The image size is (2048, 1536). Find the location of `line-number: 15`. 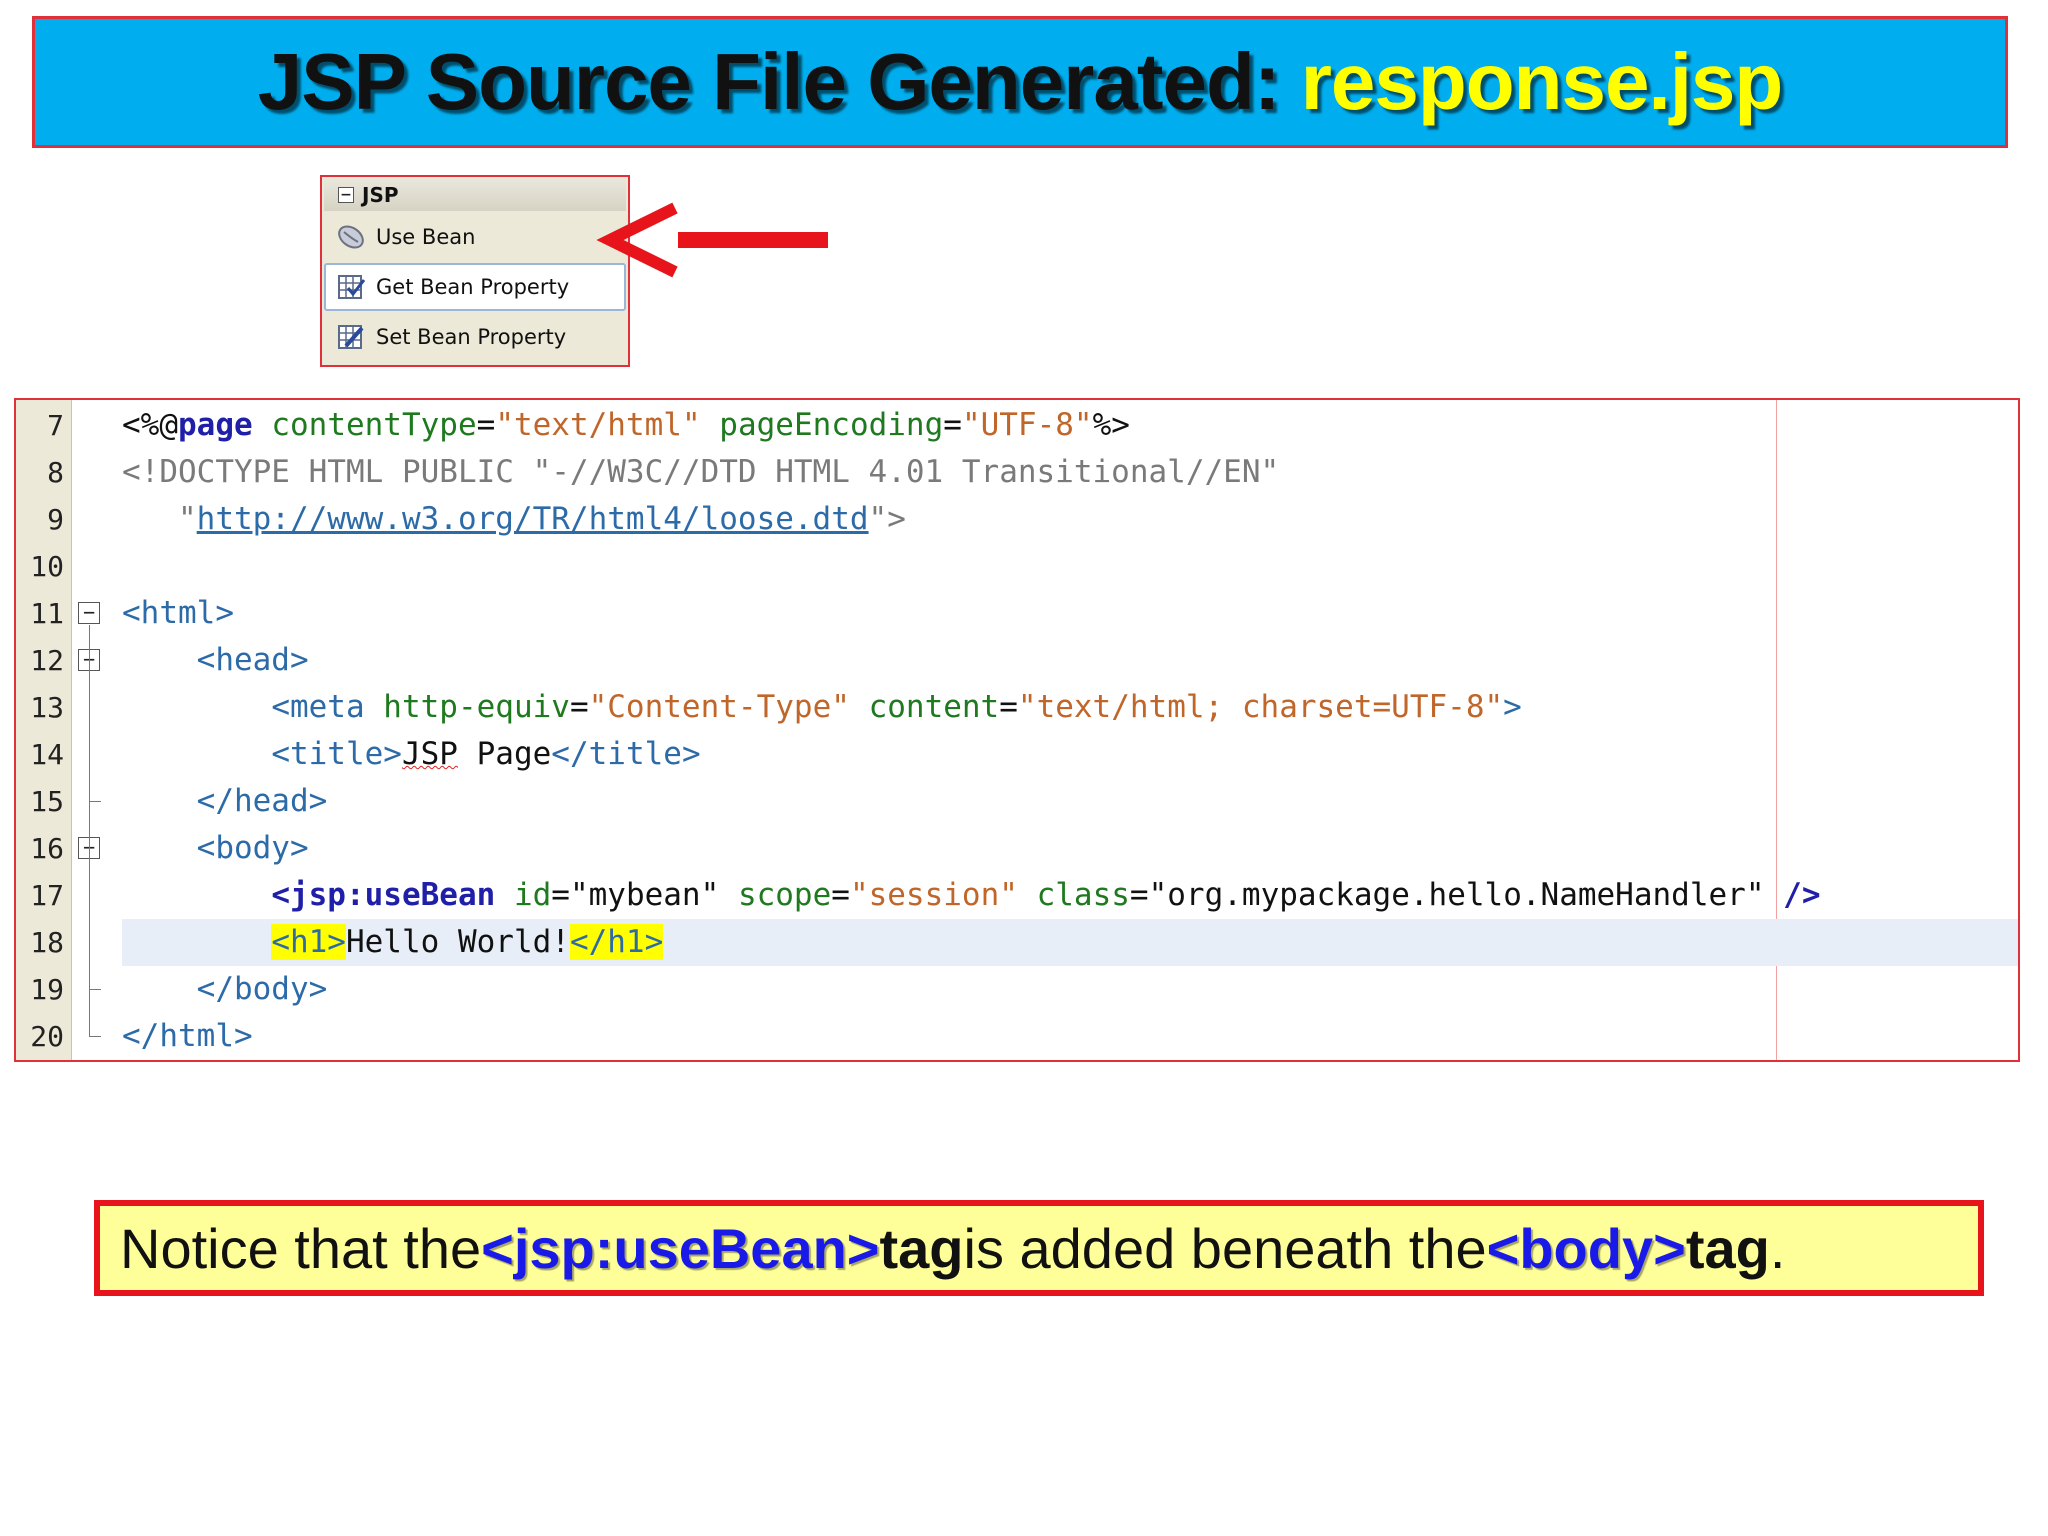

line-number: 15 is located at coordinates (47, 801).